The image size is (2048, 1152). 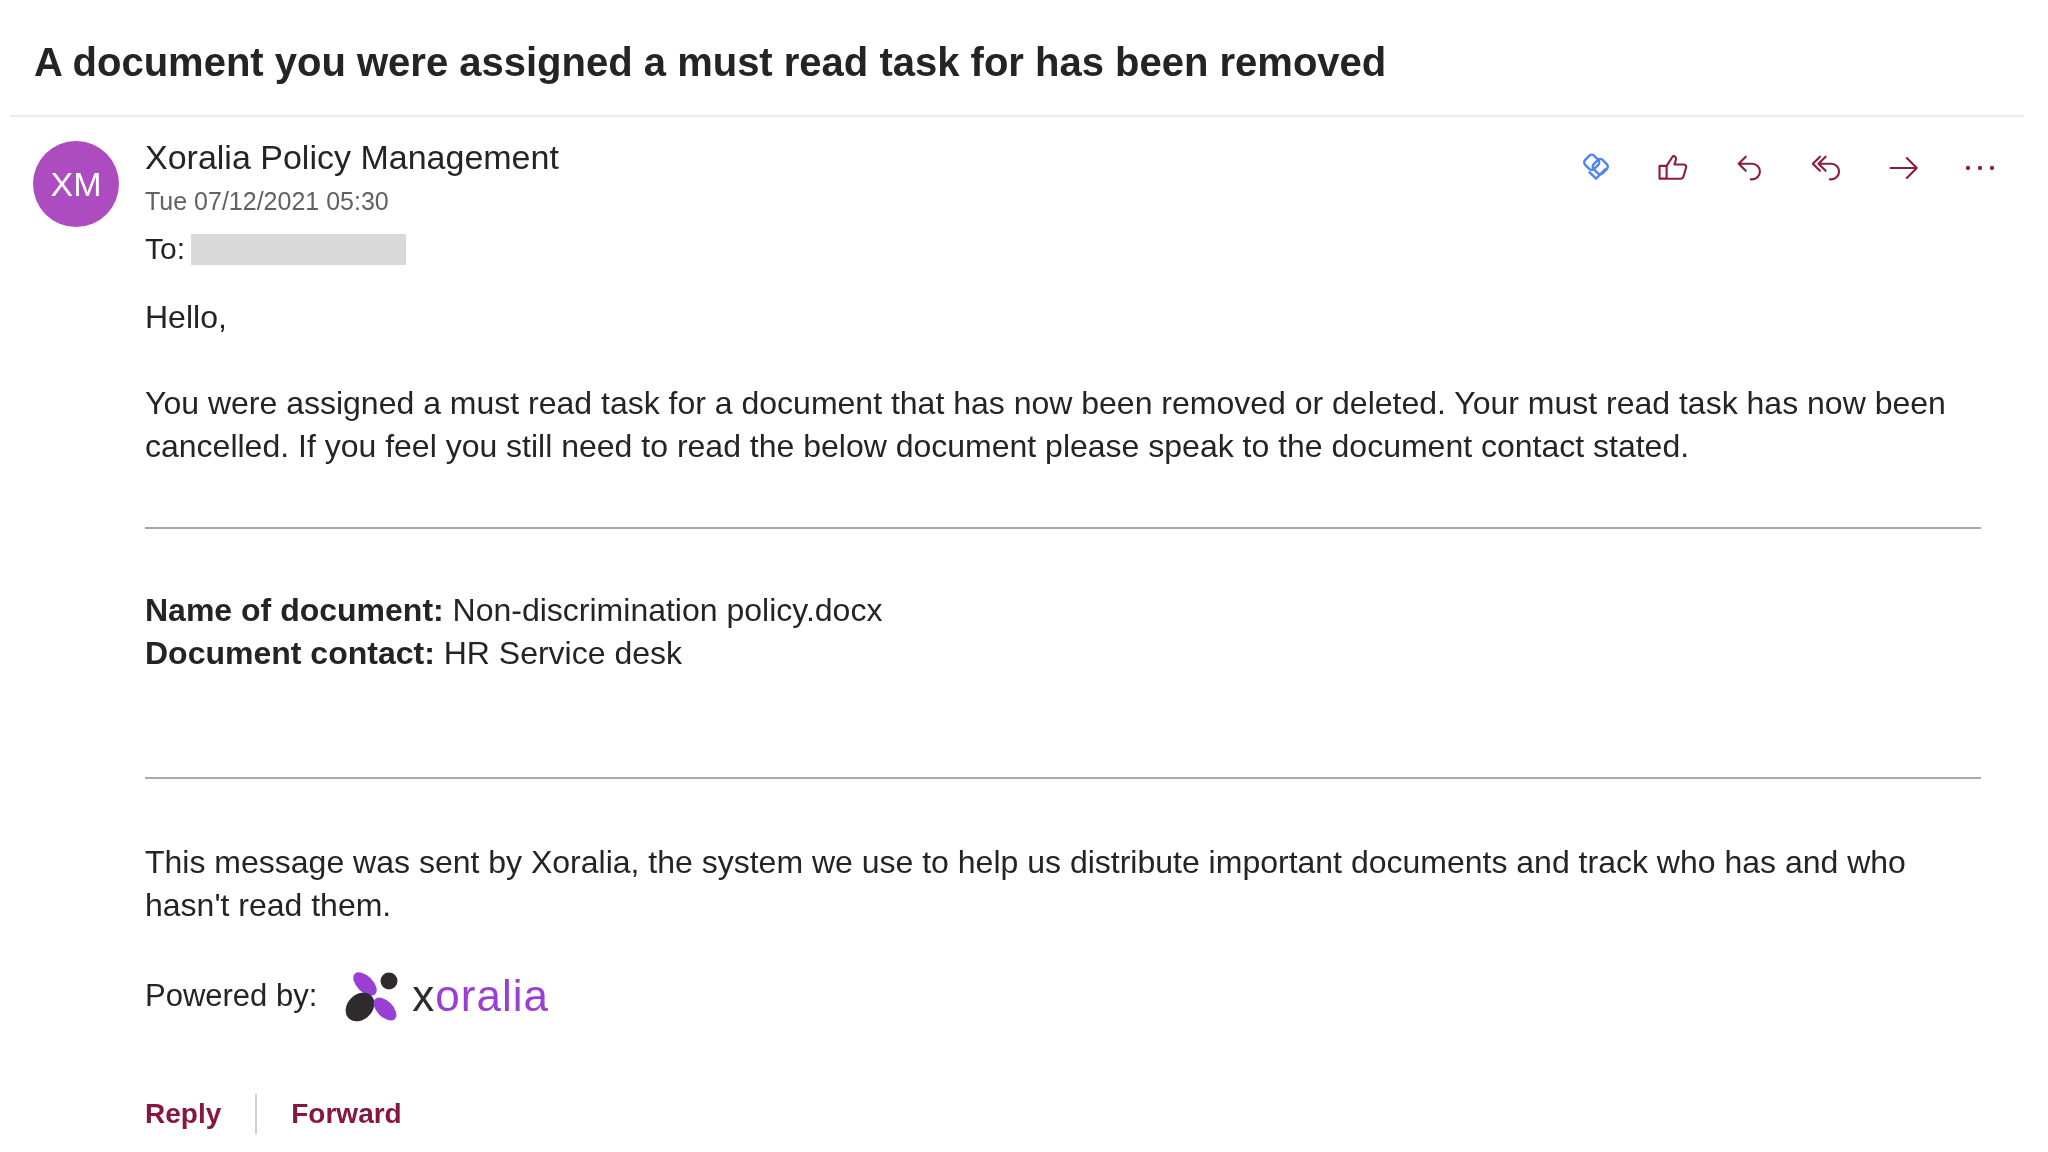 What do you see at coordinates (183, 1114) in the screenshot?
I see `email-action-link: Reply` at bounding box center [183, 1114].